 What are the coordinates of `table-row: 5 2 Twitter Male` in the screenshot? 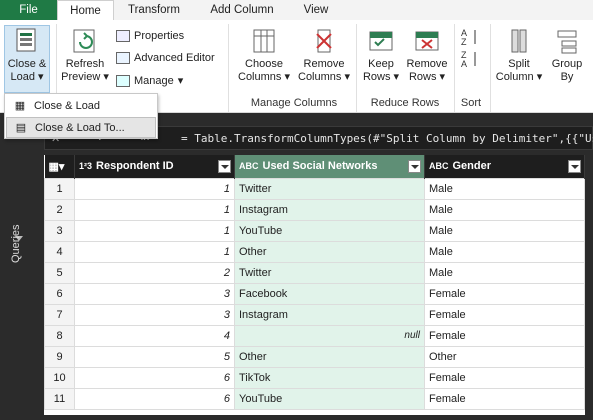 It's located at (314, 272).